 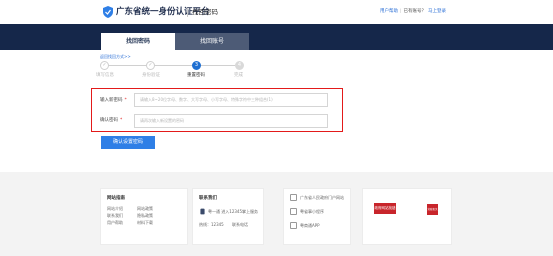 I want to click on account-question: 已有账号？, so click(x=415, y=11).